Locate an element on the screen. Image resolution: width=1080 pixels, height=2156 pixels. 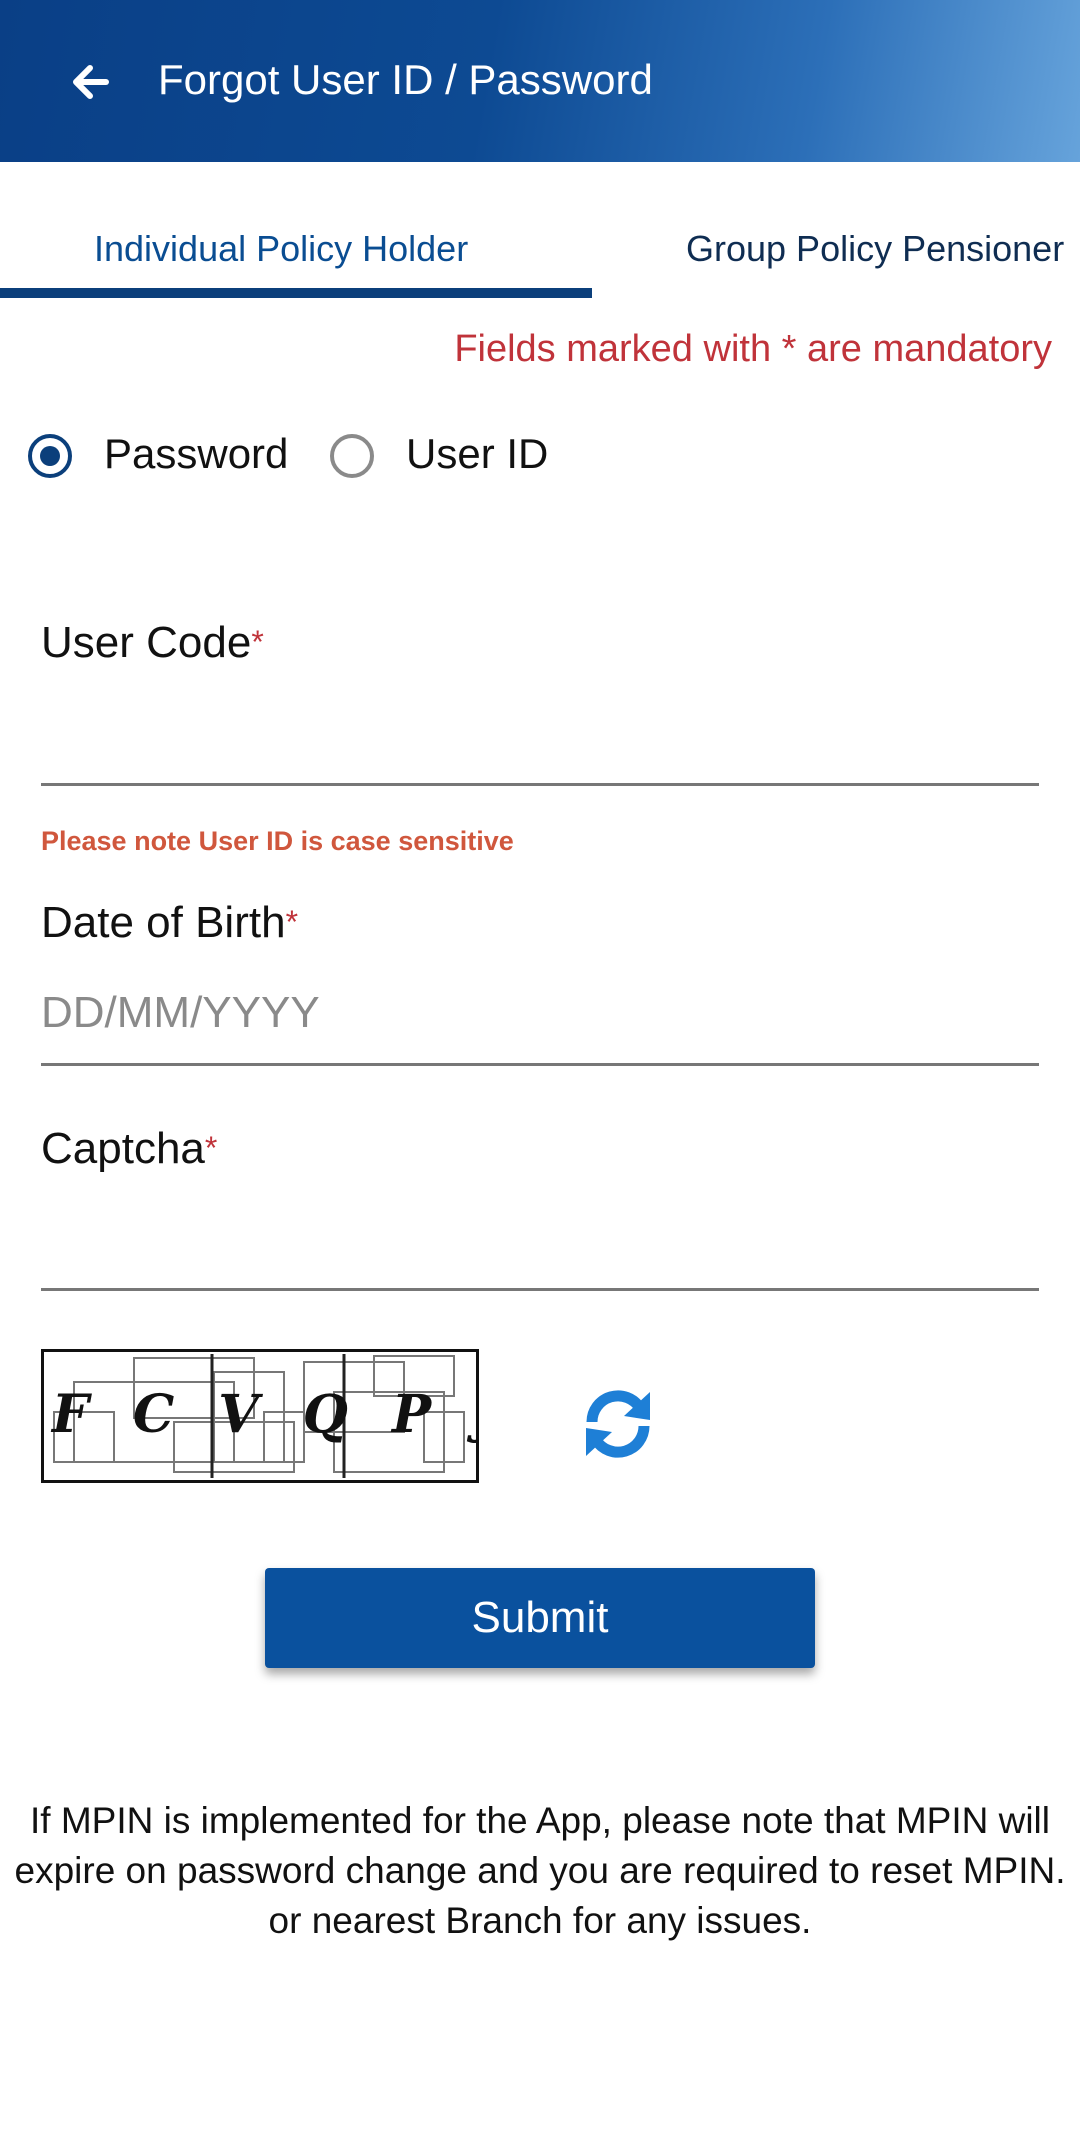
back-button is located at coordinates (90, 82).